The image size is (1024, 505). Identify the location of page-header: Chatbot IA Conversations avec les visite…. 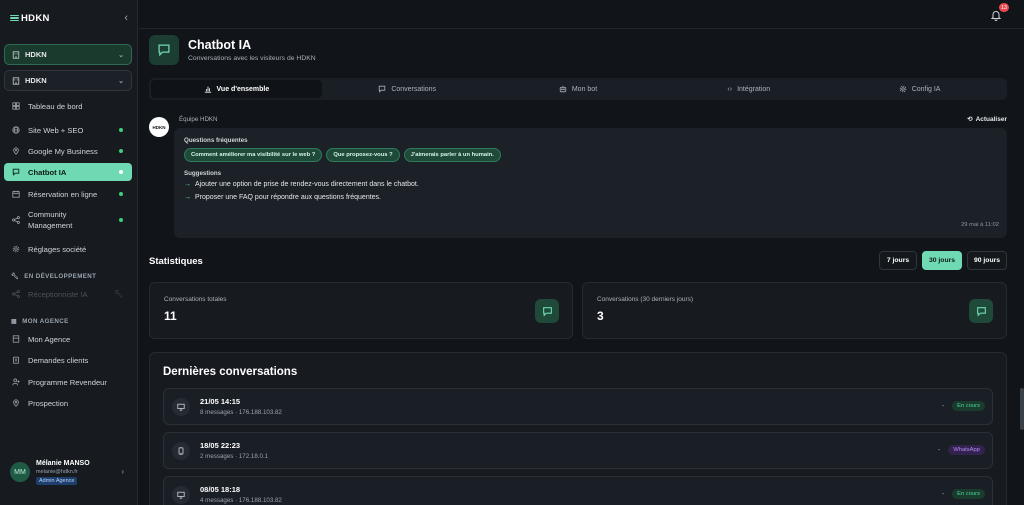
(232, 50).